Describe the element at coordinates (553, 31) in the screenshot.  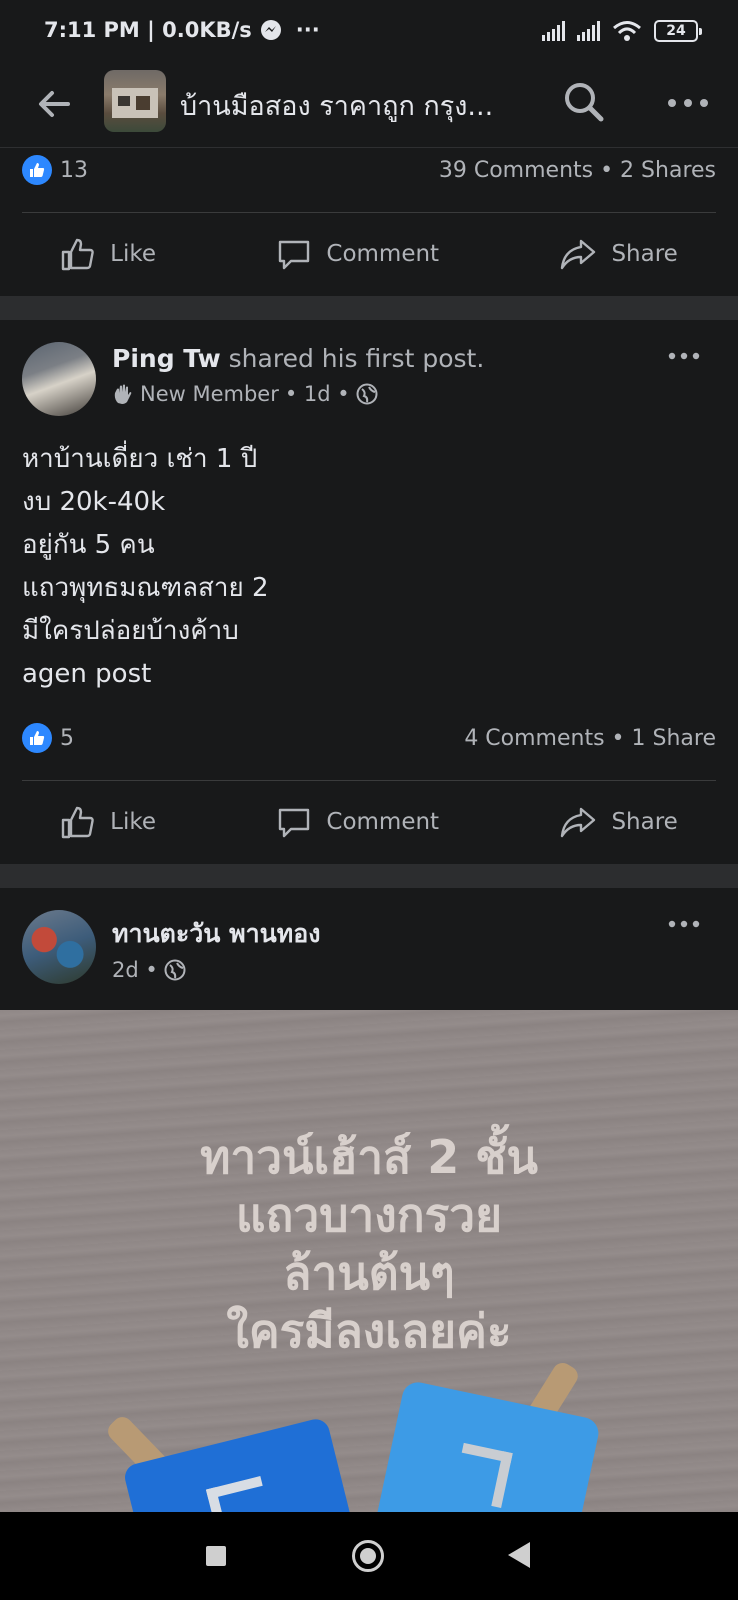
I see `signal-1-icon` at that location.